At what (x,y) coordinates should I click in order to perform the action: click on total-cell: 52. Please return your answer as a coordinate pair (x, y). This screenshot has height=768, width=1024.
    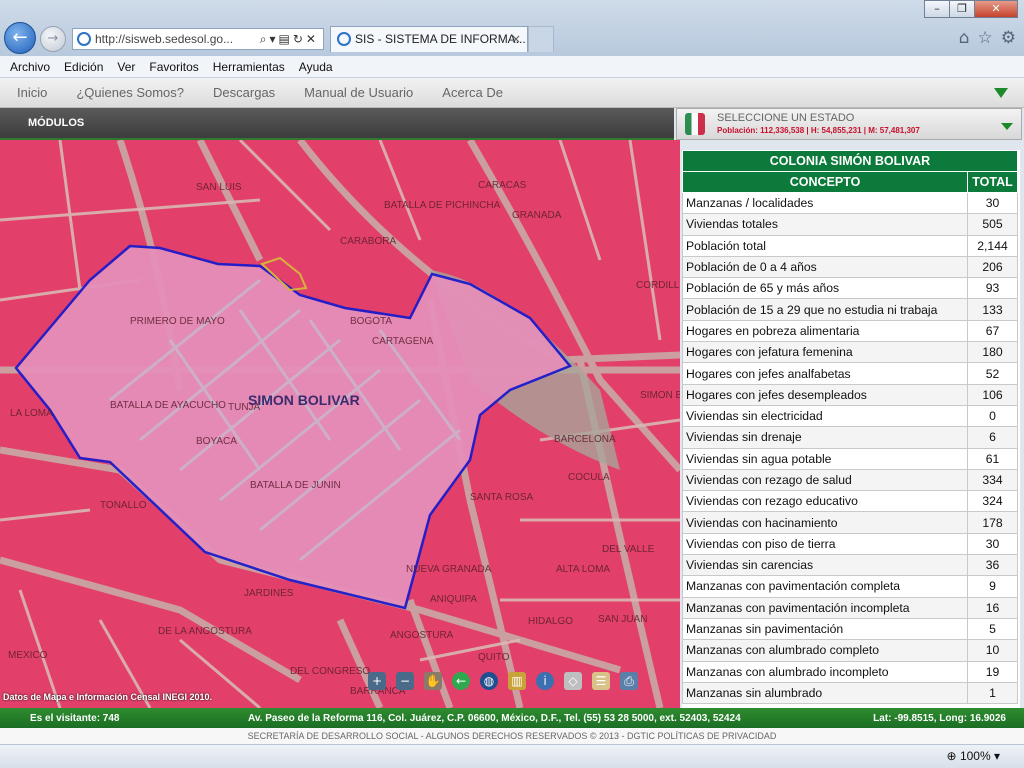
    Looking at the image, I should click on (992, 373).